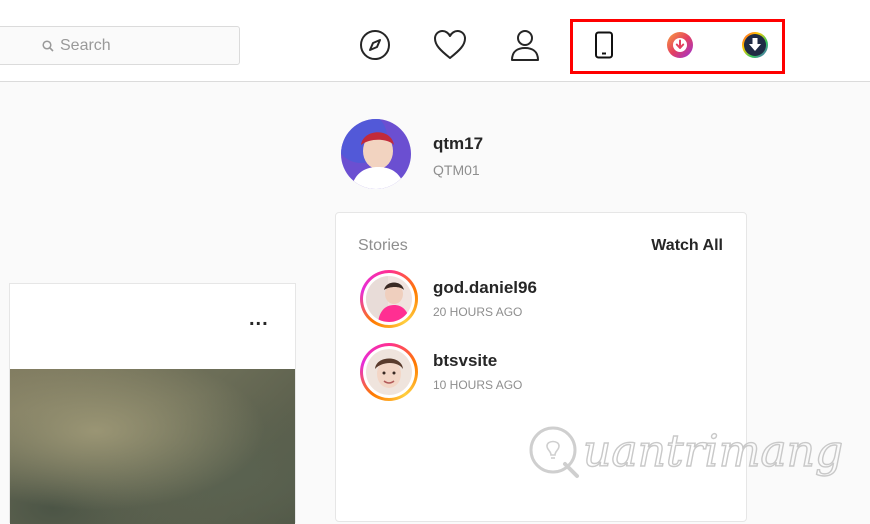  Describe the element at coordinates (485, 288) in the screenshot. I see `story-username: god.daniel96` at that location.